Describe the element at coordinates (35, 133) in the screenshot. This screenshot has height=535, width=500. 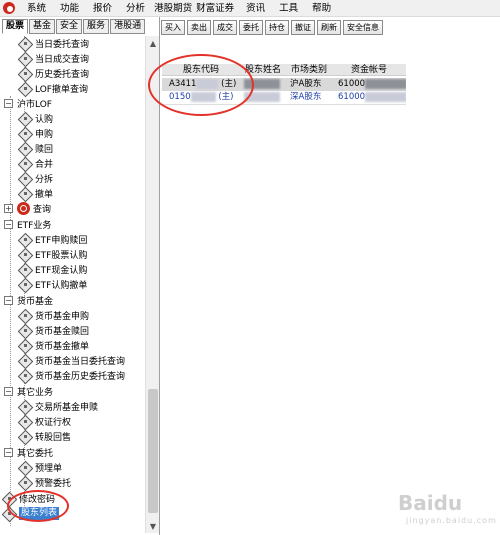
I see `tree-item-purchase: 申购` at that location.